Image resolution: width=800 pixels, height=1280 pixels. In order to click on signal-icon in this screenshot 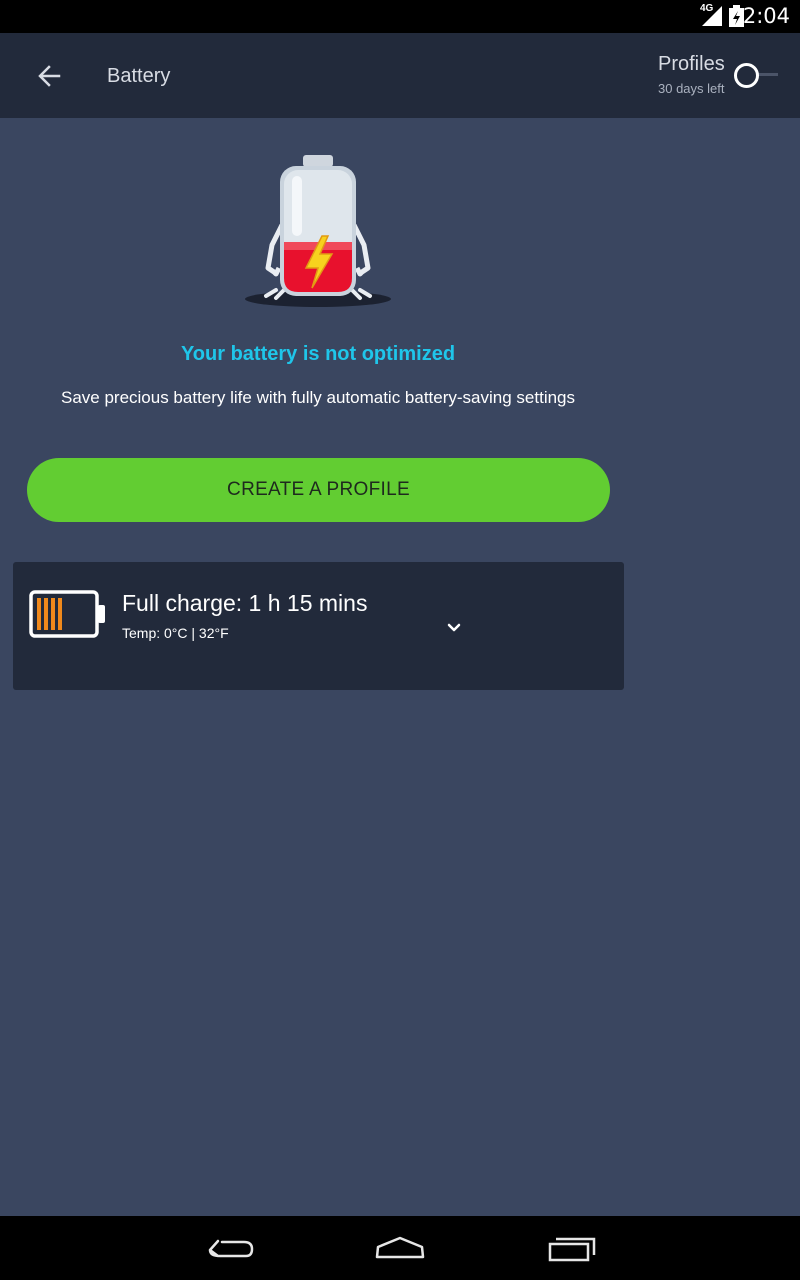, I will do `click(712, 16)`.